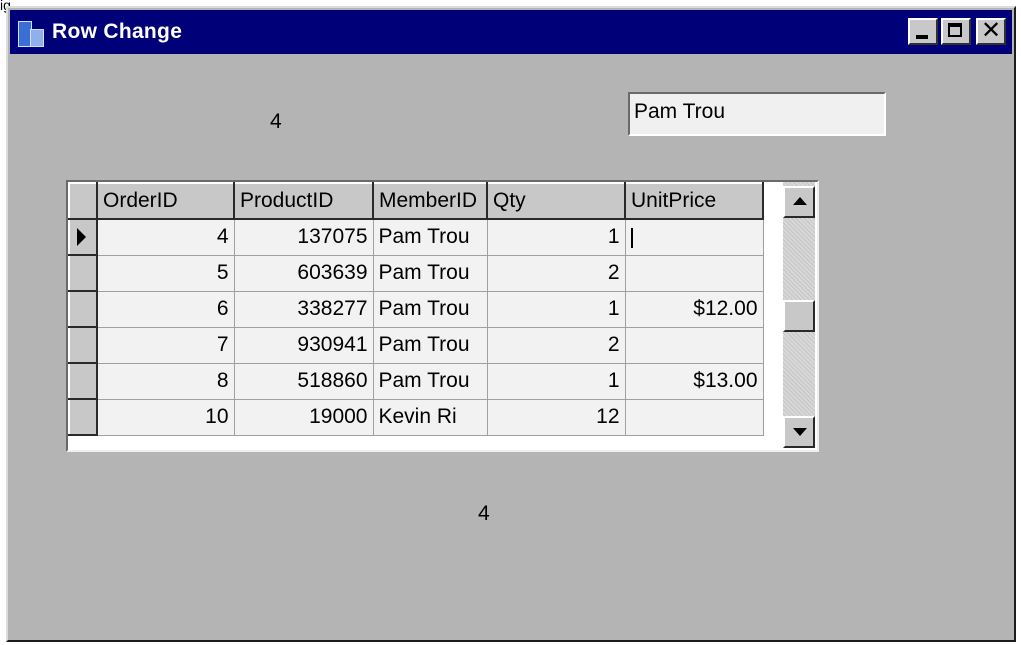 The image size is (1021, 645). Describe the element at coordinates (511, 32) in the screenshot. I see `title-bar: Row Change ✕` at that location.